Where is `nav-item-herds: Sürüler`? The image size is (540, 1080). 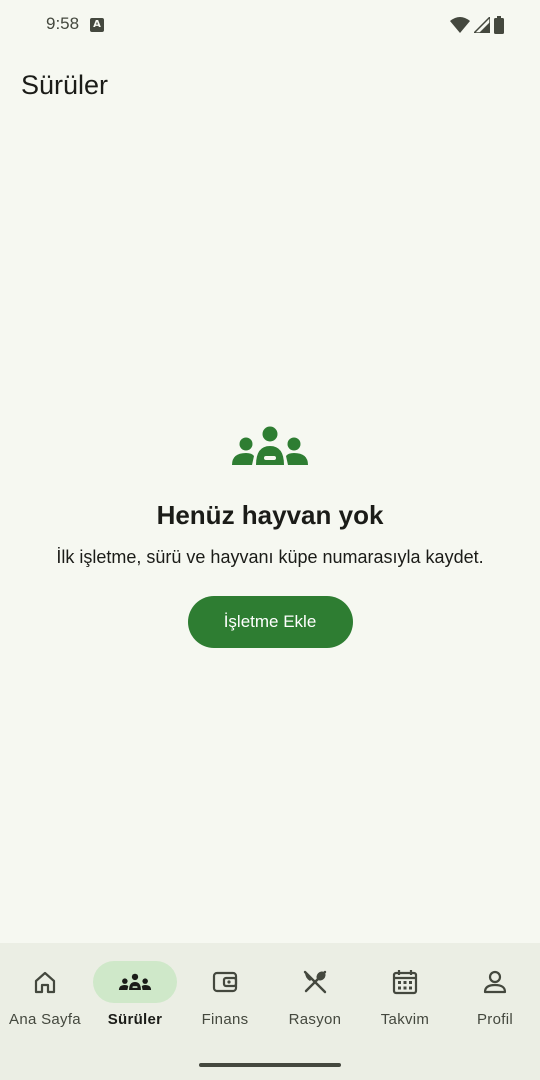 nav-item-herds: Sürüler is located at coordinates (135, 994).